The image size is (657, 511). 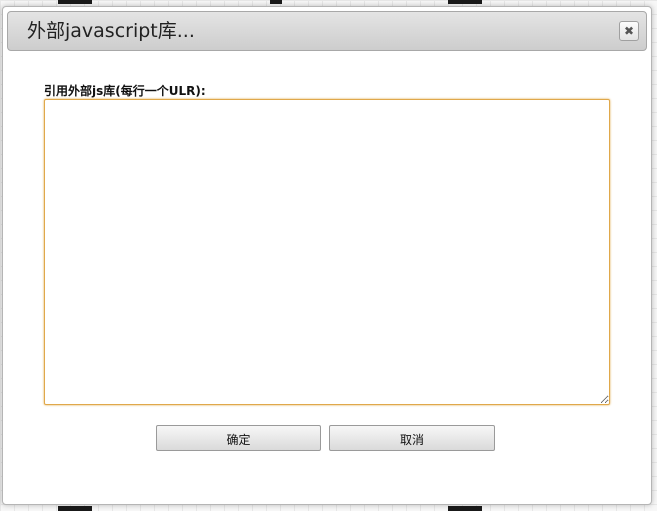 I want to click on close-button: ✖, so click(x=629, y=31).